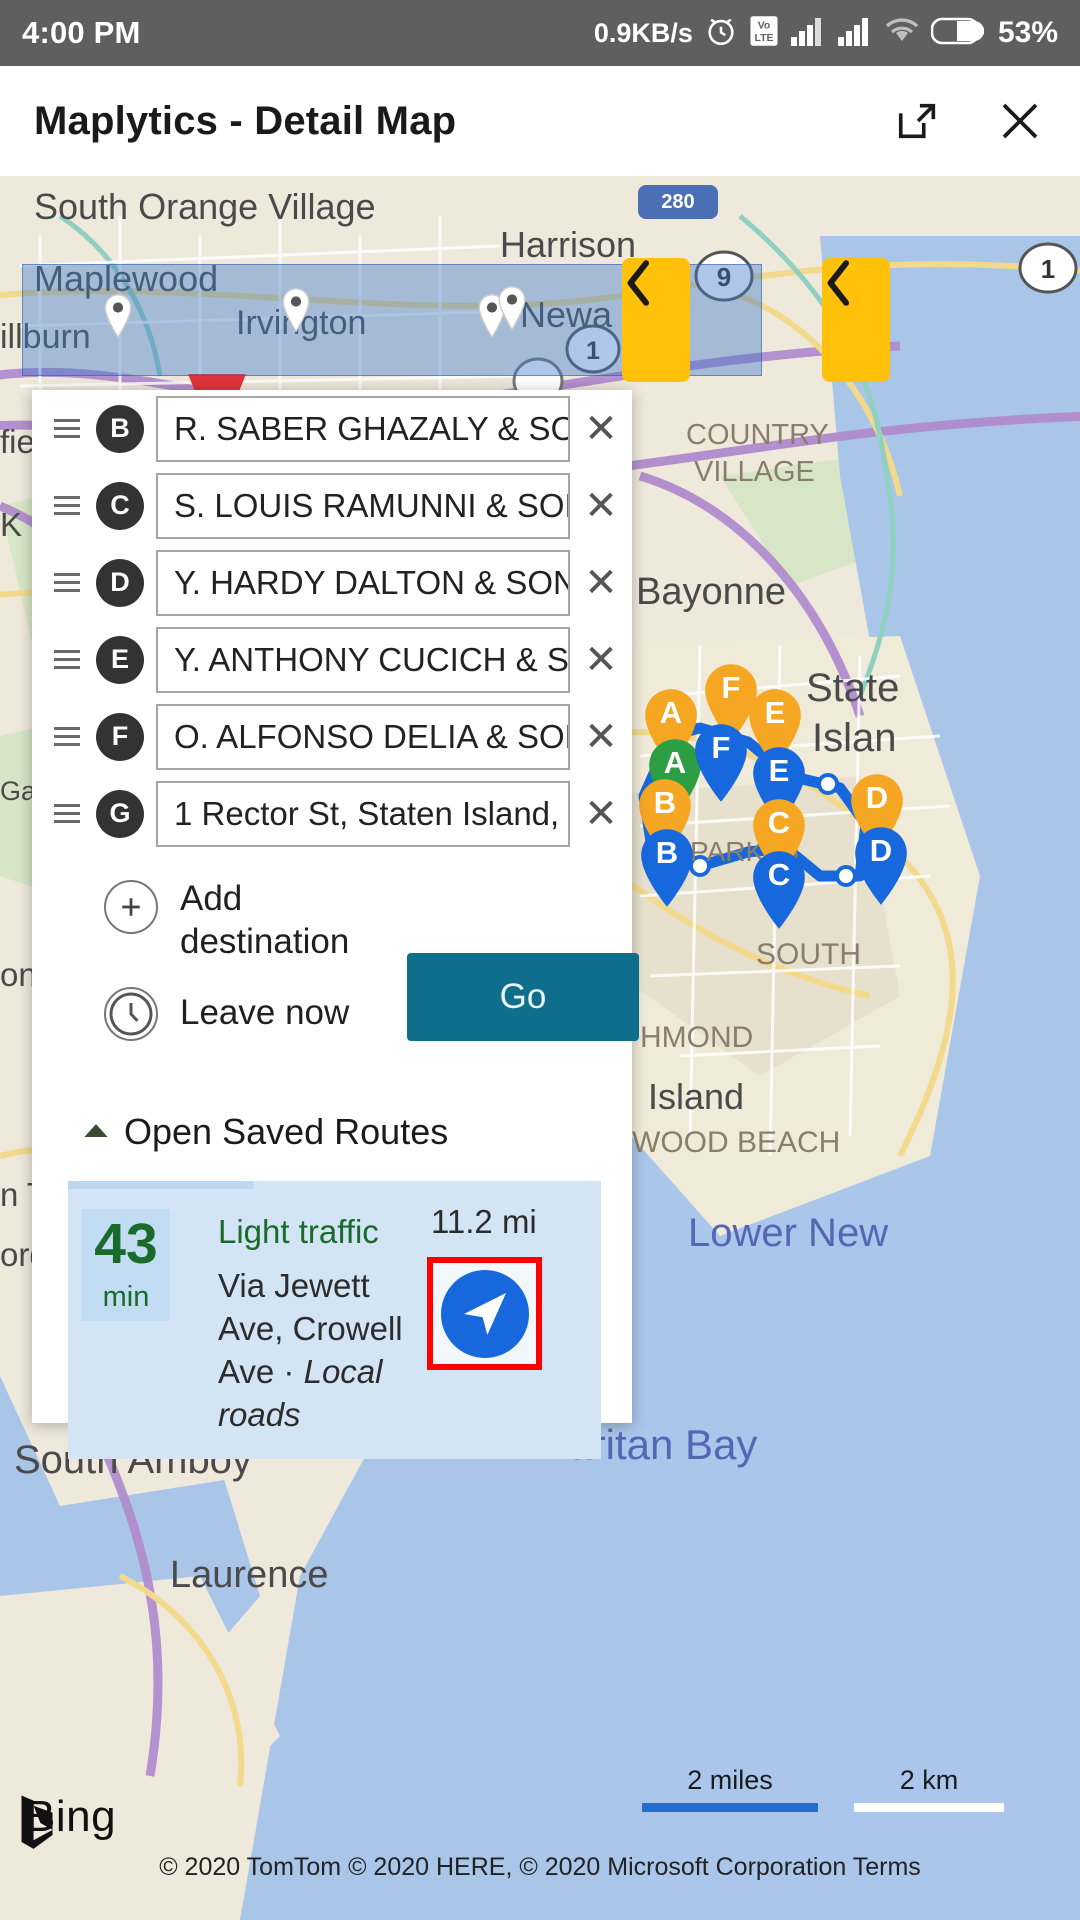 This screenshot has height=1920, width=1080. What do you see at coordinates (120, 736) in the screenshot?
I see `destination-badge: F` at bounding box center [120, 736].